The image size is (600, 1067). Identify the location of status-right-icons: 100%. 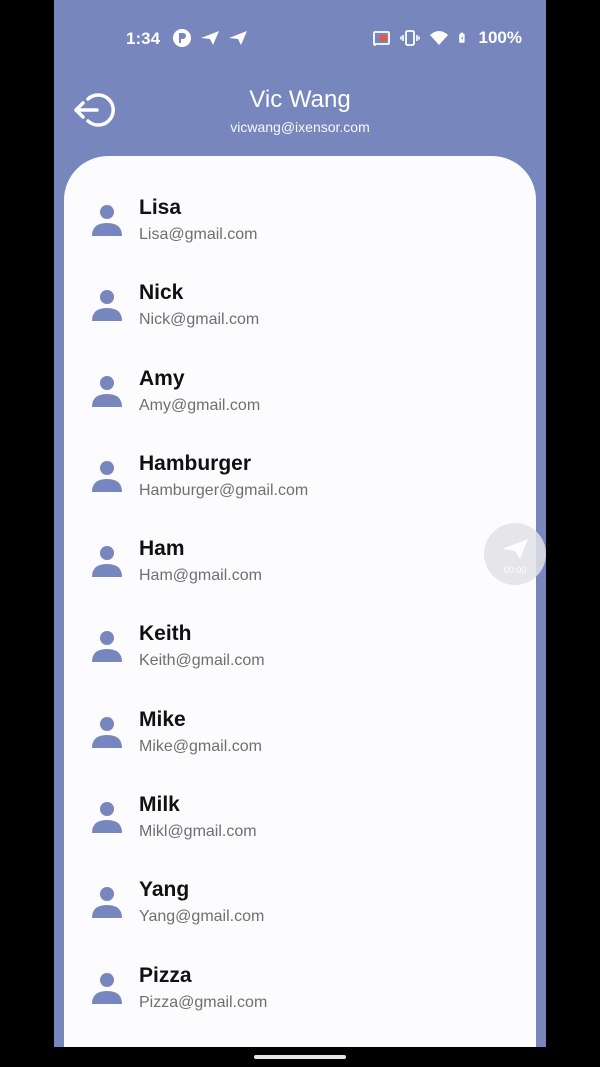
(446, 38).